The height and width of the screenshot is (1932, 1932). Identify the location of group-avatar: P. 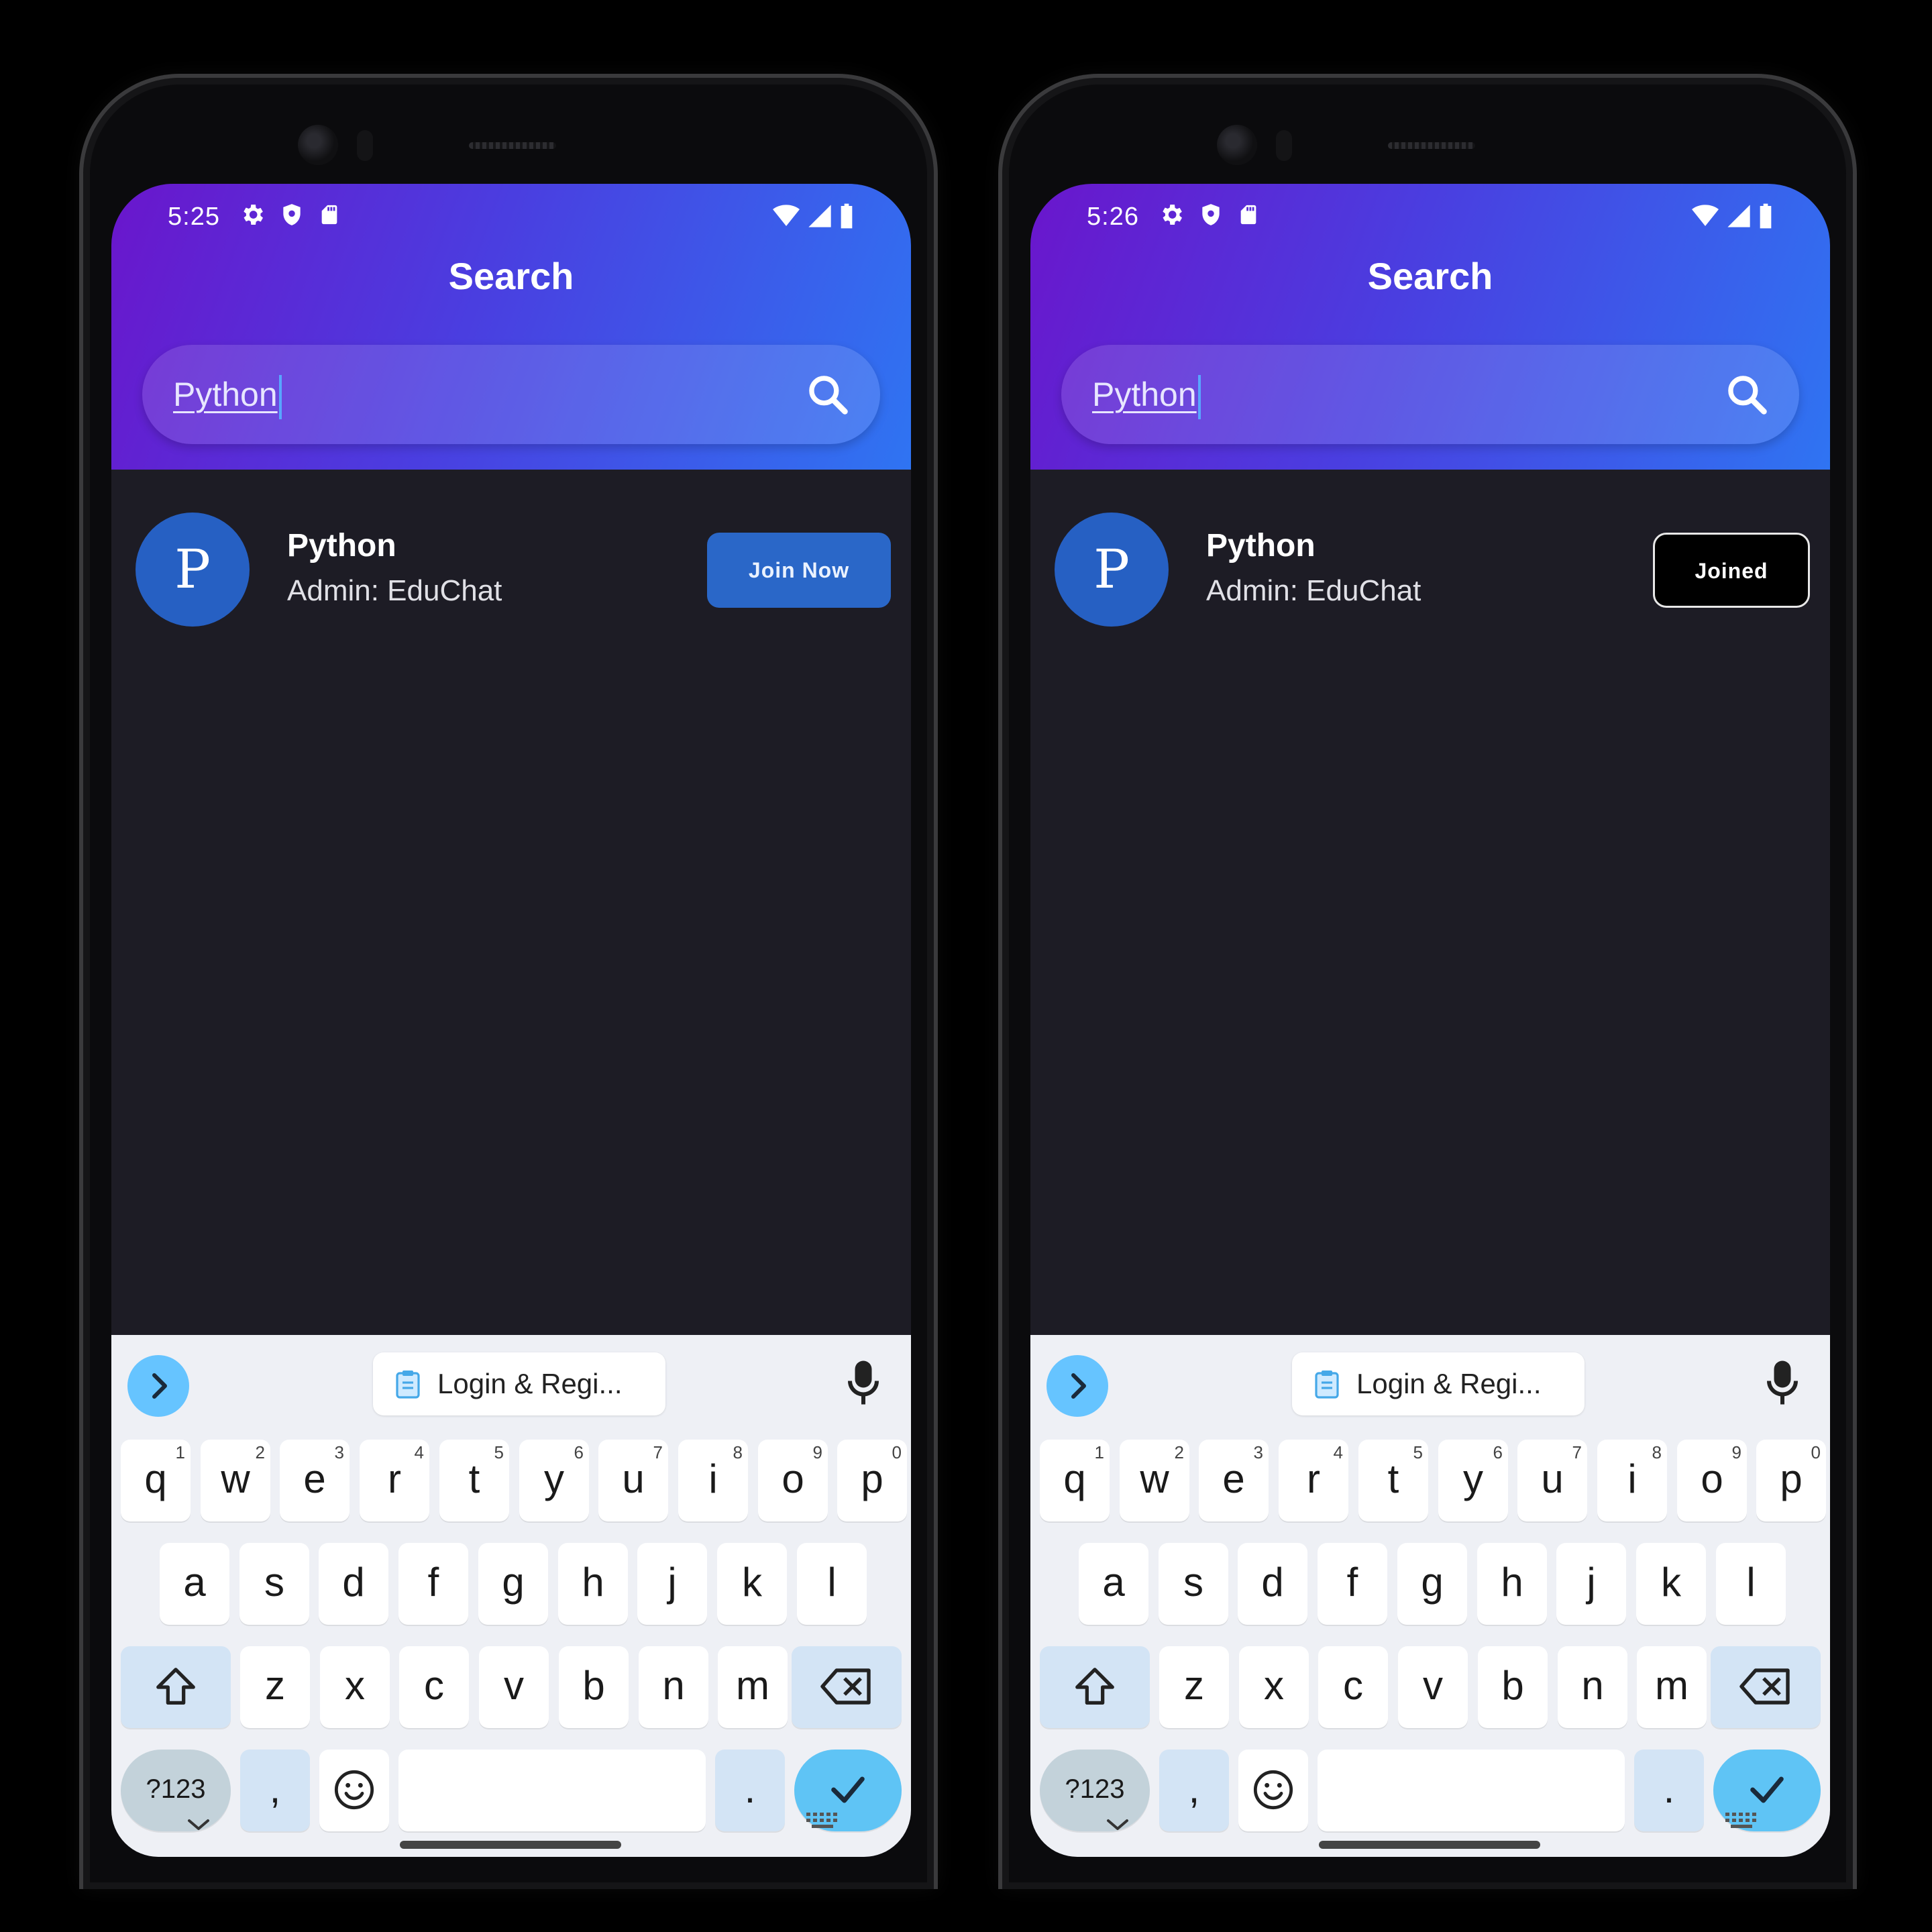
(193, 570).